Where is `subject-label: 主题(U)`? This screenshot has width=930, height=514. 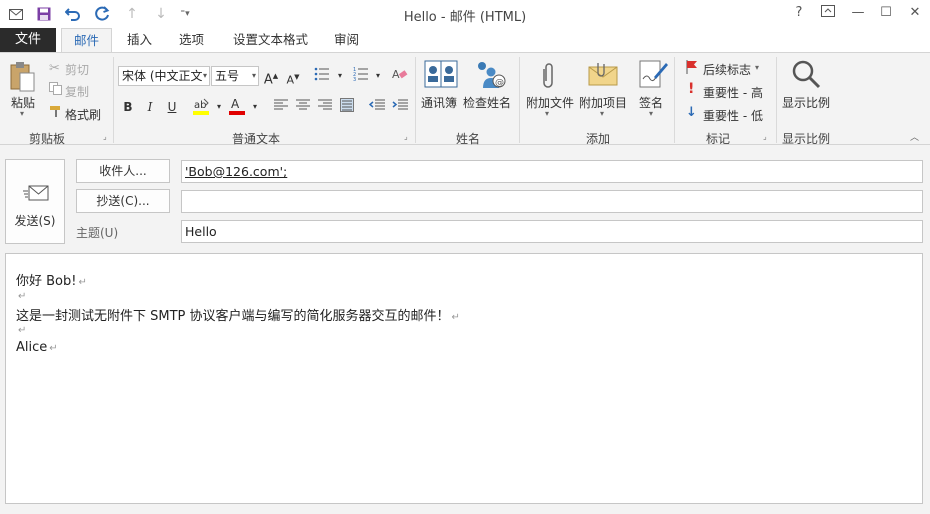
subject-label: 主题(U) is located at coordinates (97, 233).